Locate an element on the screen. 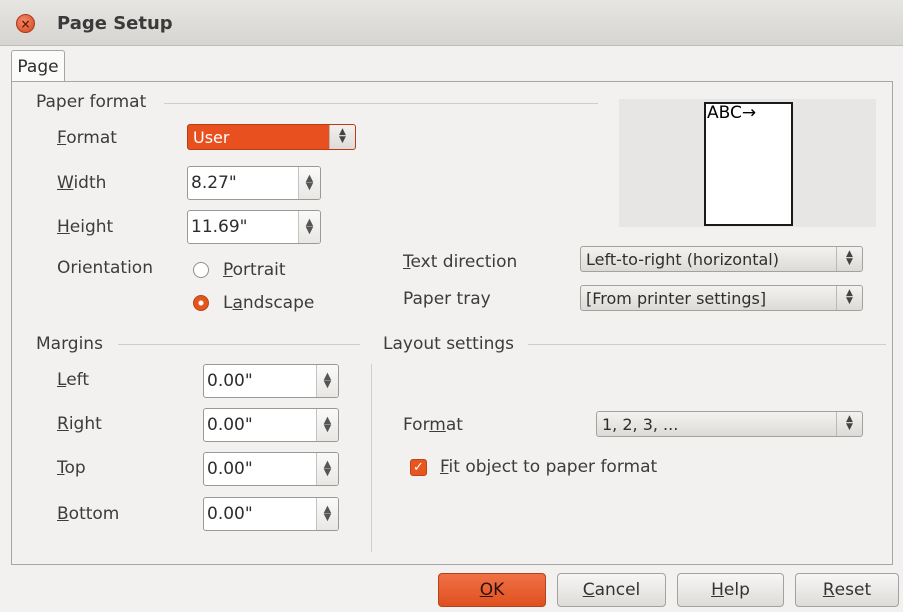 This screenshot has width=903, height=612. width-label: Width is located at coordinates (82, 183).